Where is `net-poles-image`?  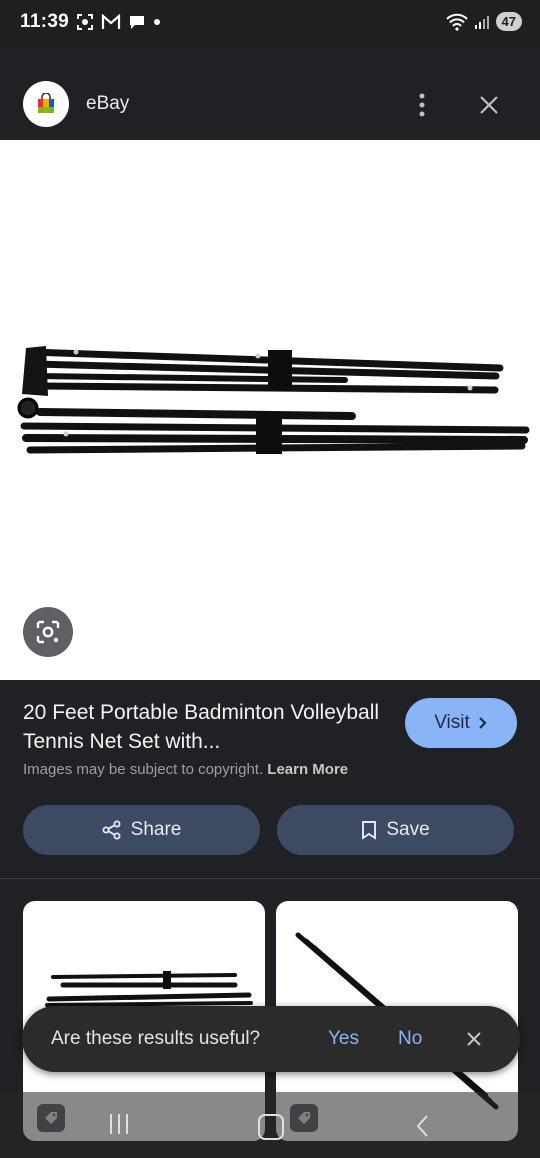 net-poles-image is located at coordinates (273, 400).